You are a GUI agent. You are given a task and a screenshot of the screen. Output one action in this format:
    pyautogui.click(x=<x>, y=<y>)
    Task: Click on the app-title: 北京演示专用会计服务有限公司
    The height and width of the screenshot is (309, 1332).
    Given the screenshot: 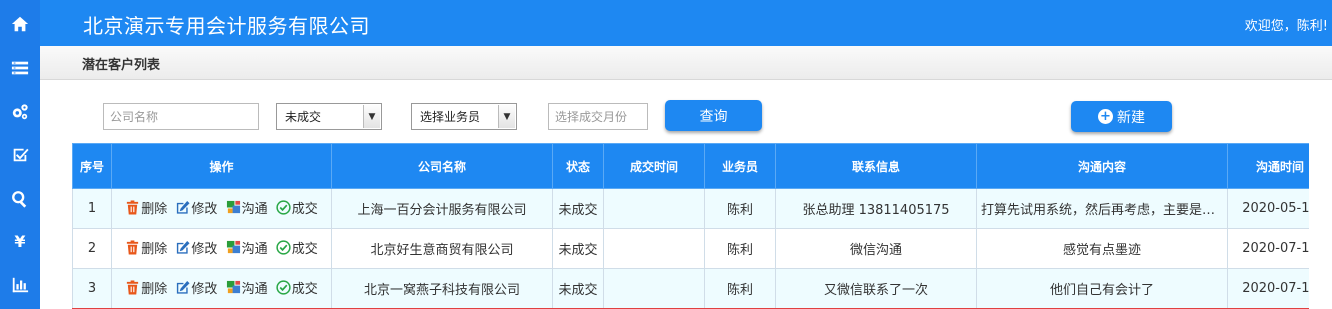 What is the action you would take?
    pyautogui.click(x=226, y=26)
    